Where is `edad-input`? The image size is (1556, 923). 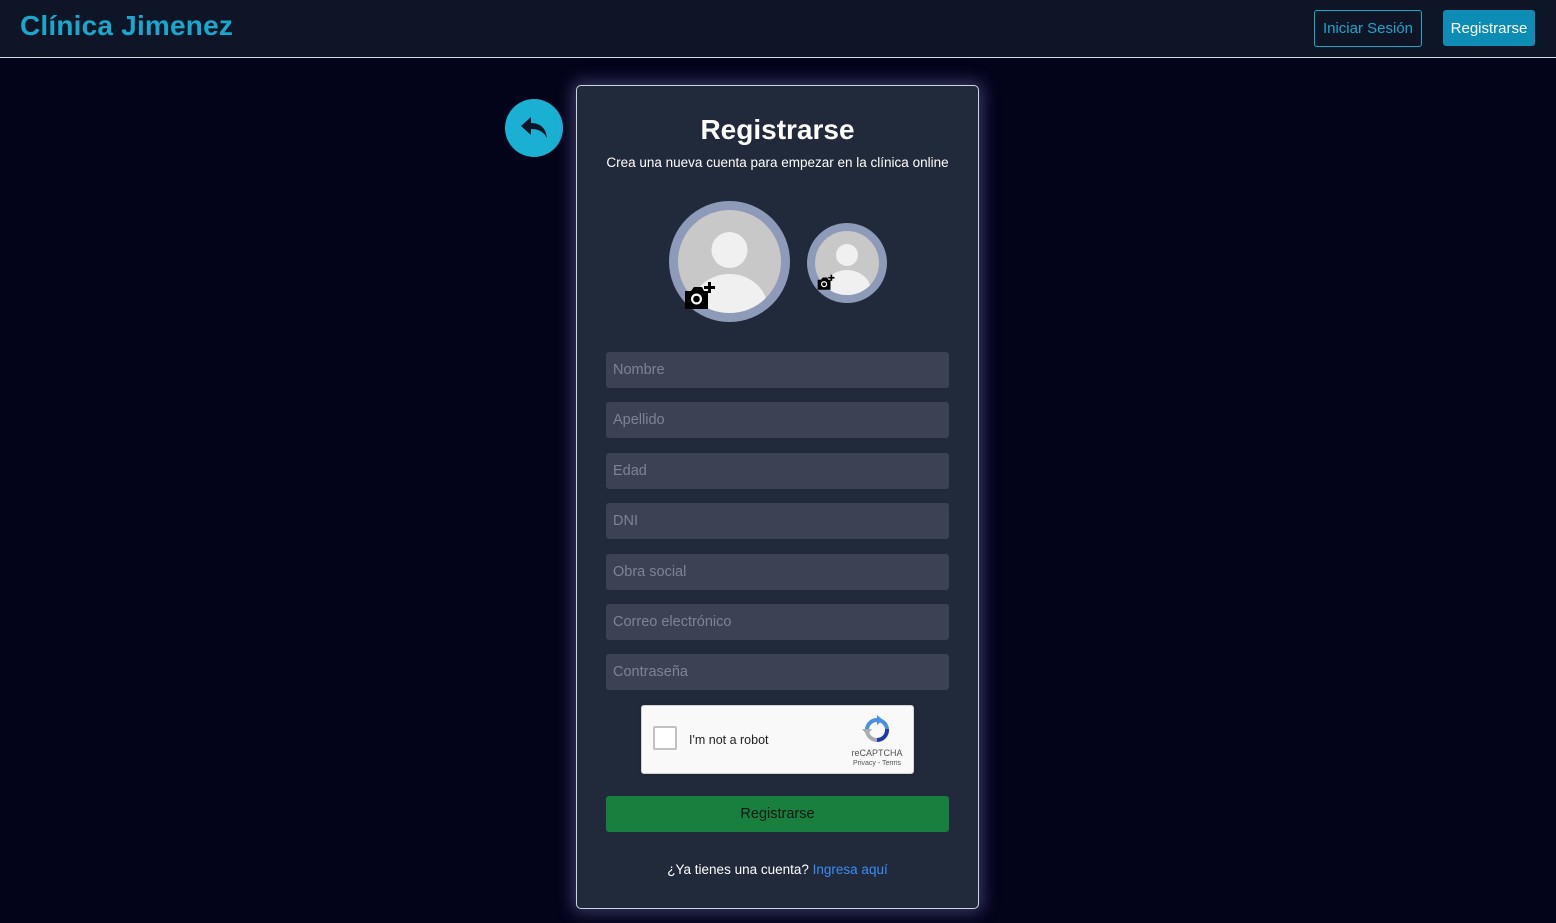 edad-input is located at coordinates (777, 471).